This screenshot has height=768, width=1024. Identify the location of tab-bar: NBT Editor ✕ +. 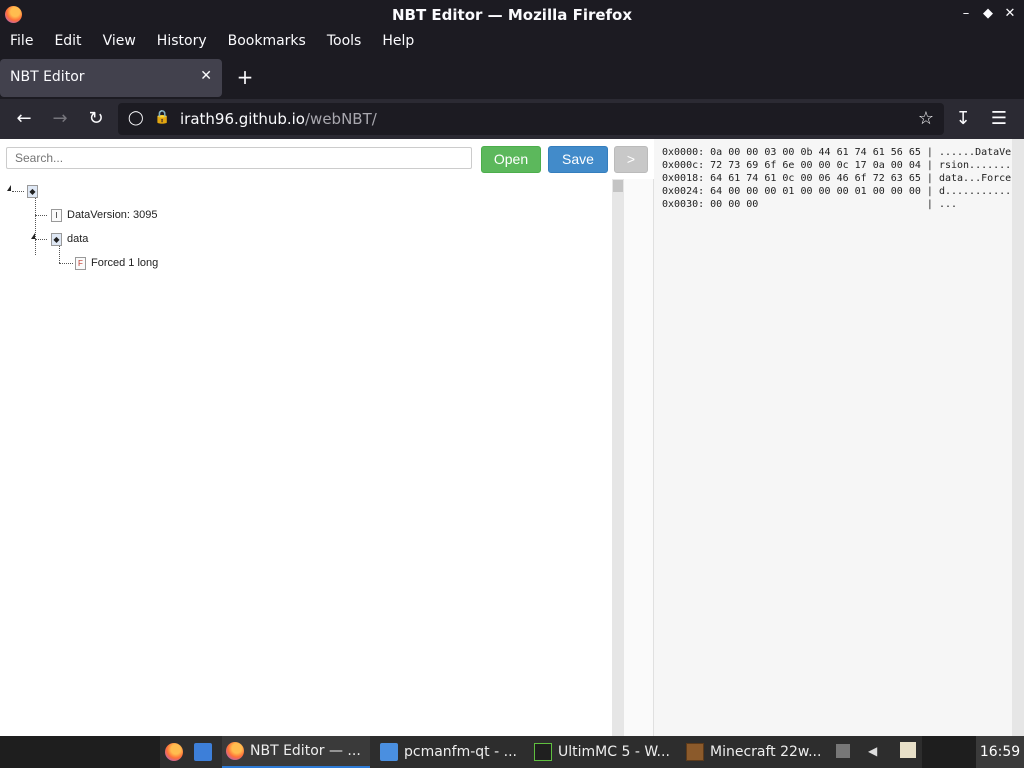
(512, 78).